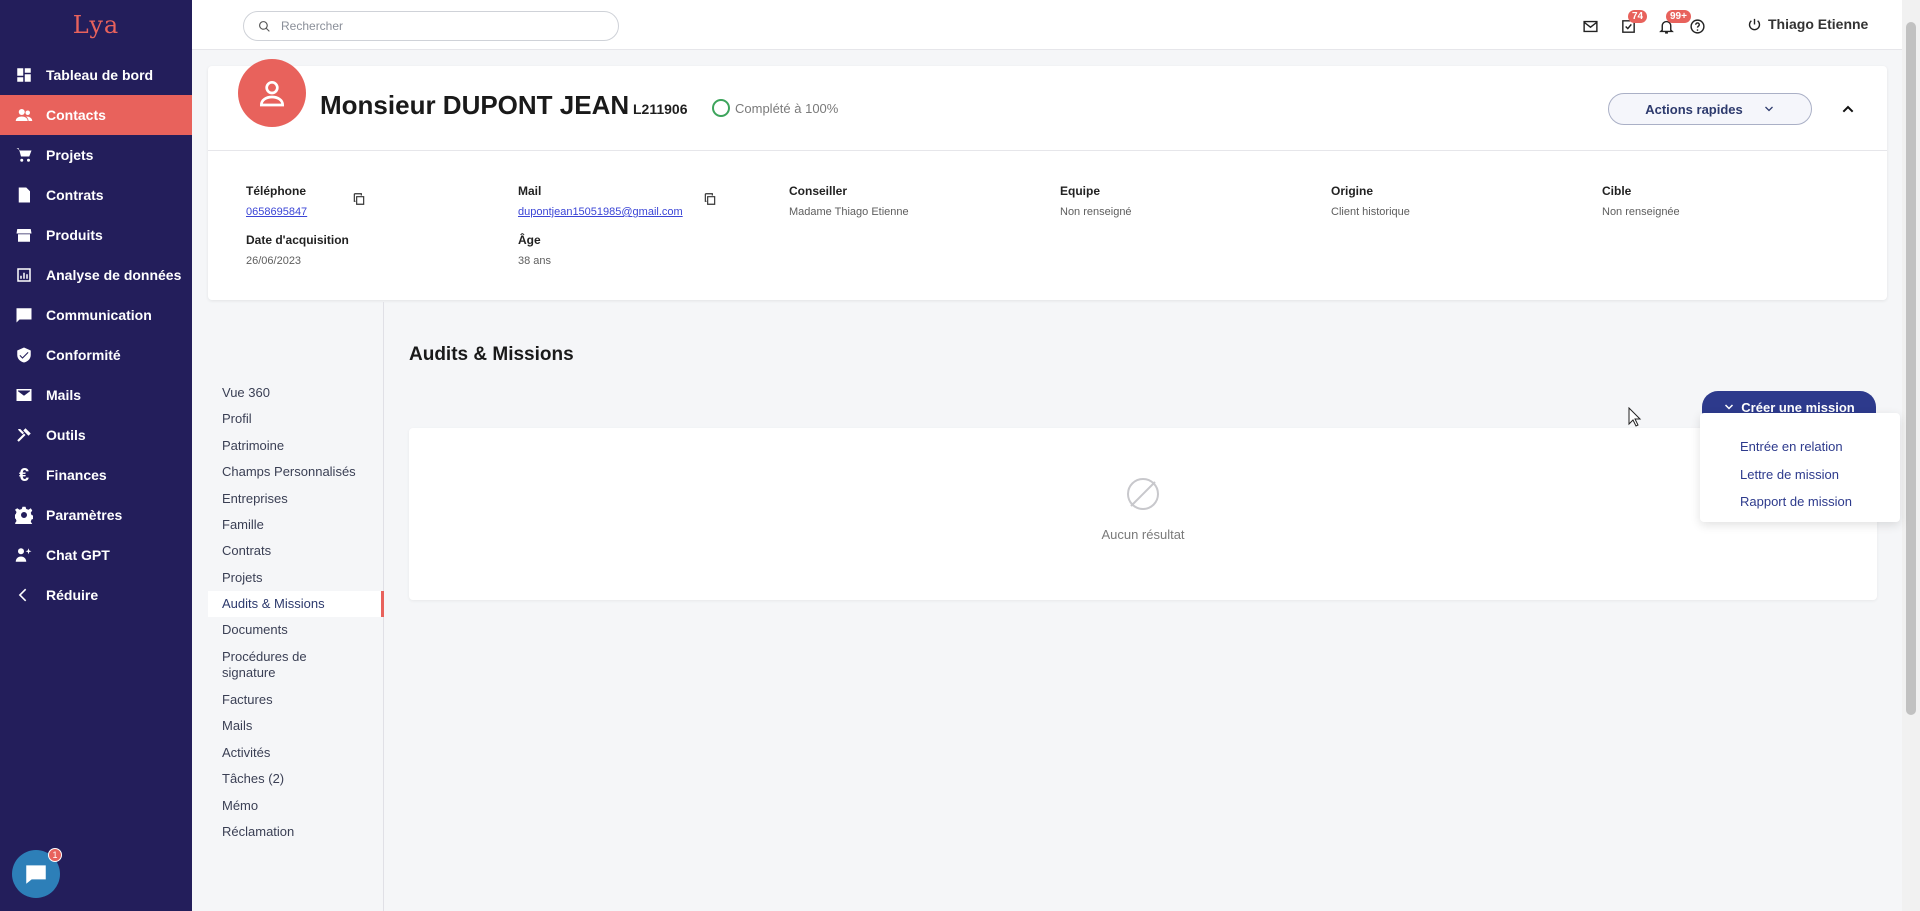 The width and height of the screenshot is (1920, 911). I want to click on sidebar-item-label: Contacts, so click(76, 115).